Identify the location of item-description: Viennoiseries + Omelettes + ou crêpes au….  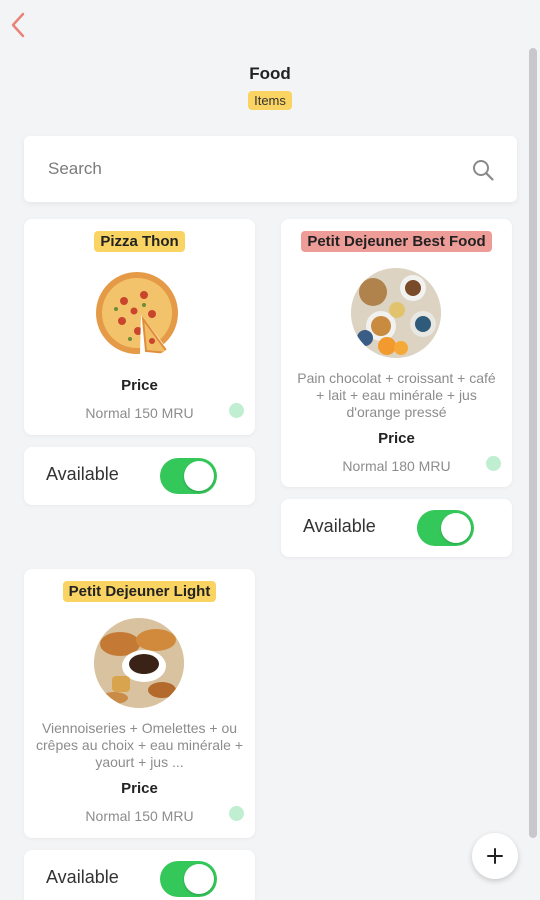
(140, 745).